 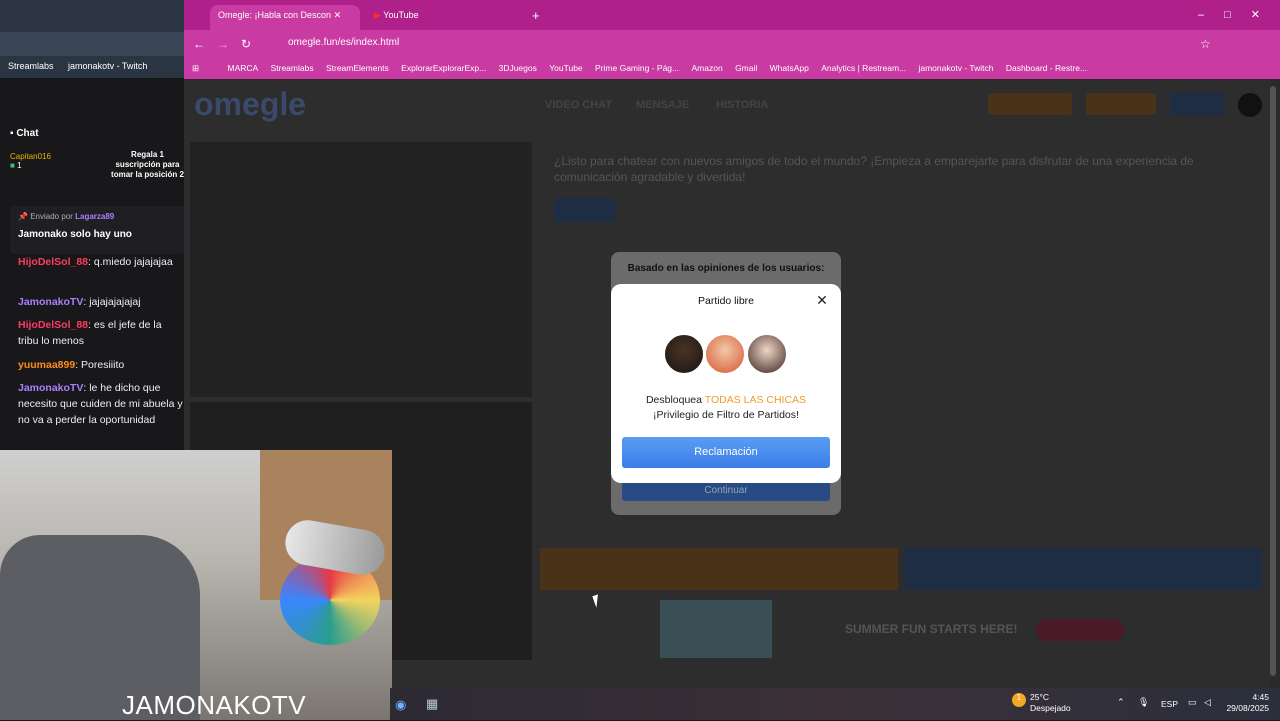 What do you see at coordinates (1050, 708) in the screenshot?
I see `weather-desc: Despejado` at bounding box center [1050, 708].